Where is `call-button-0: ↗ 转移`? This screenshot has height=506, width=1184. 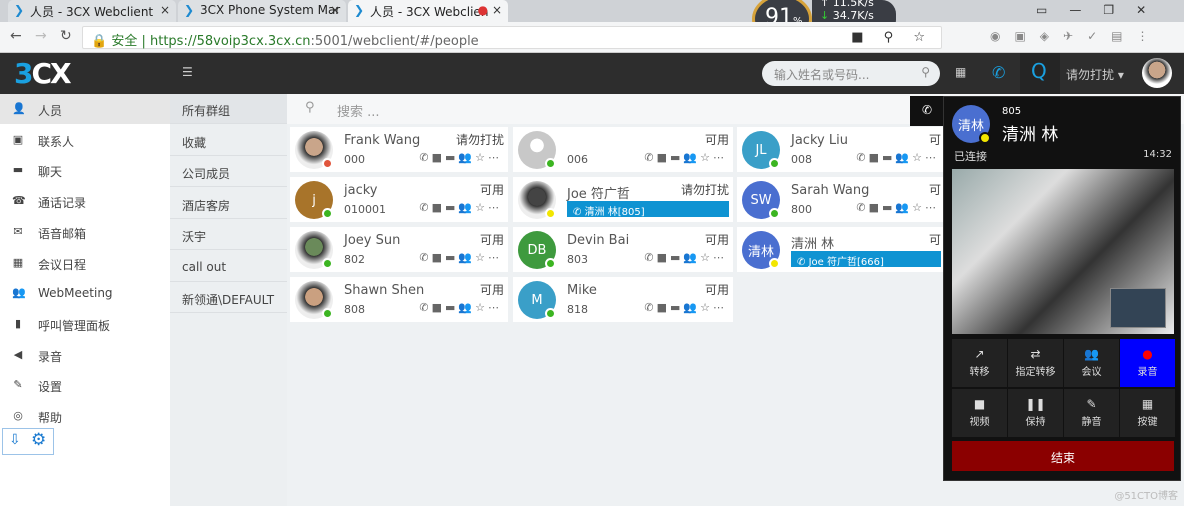 call-button-0: ↗ 转移 is located at coordinates (979, 363).